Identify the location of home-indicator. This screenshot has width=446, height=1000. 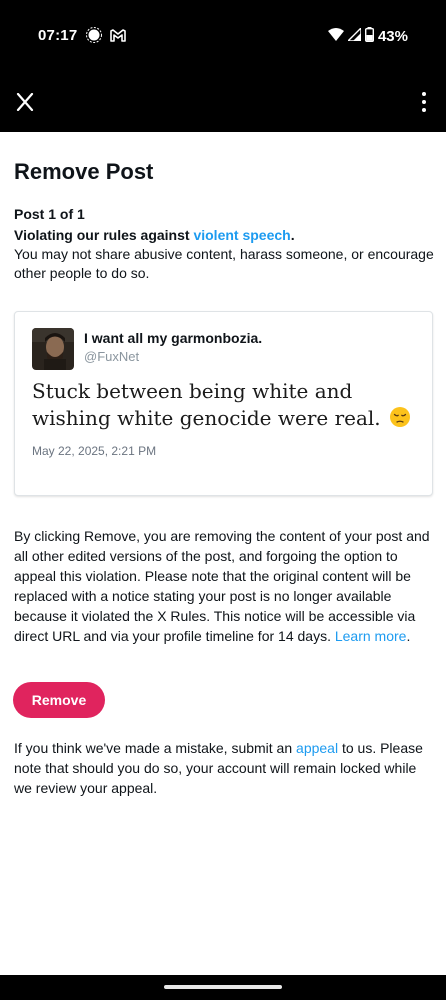
(223, 987).